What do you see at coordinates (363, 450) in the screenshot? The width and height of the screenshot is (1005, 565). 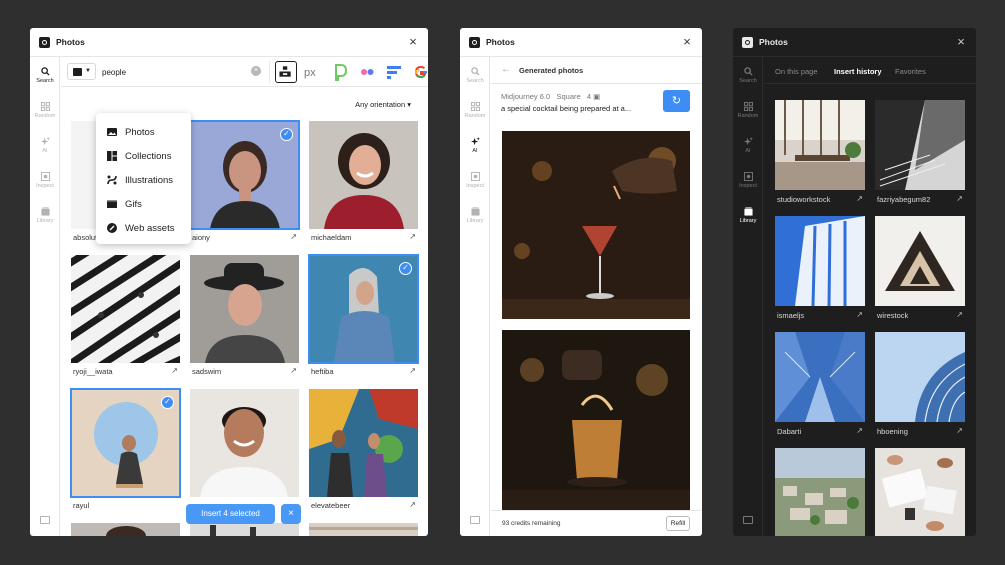 I see `photo-card: elevatebeer ↗` at bounding box center [363, 450].